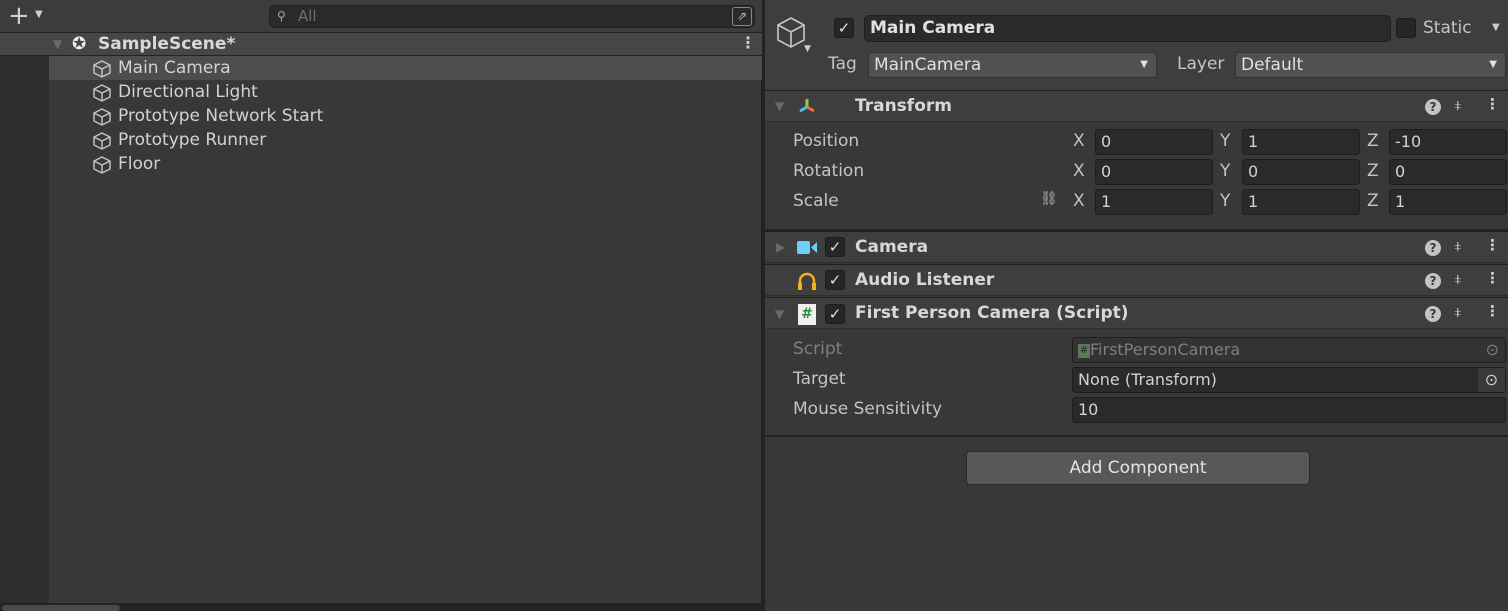 The width and height of the screenshot is (1508, 611). I want to click on horizontal-scrollbar, so click(381, 607).